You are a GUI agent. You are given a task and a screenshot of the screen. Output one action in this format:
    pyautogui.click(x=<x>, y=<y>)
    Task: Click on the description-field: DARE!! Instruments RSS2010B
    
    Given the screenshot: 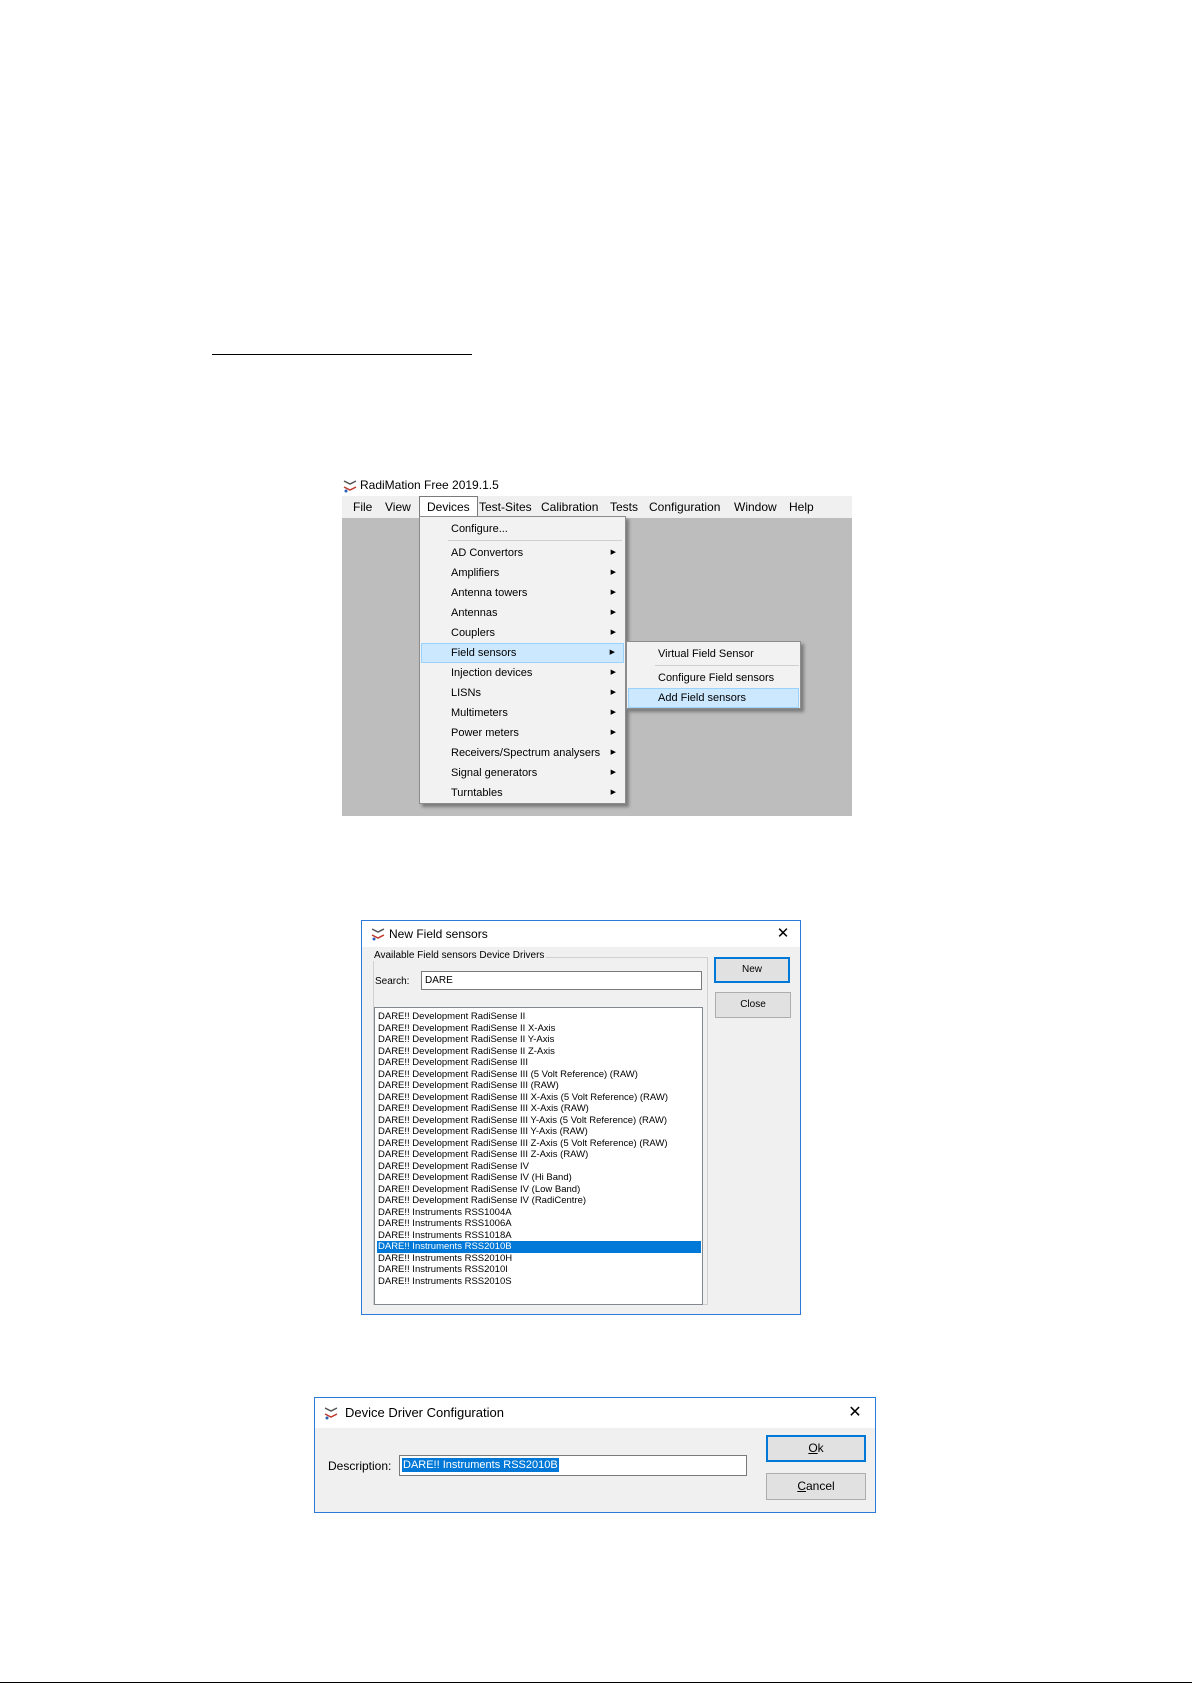 What is the action you would take?
    pyautogui.click(x=573, y=1465)
    